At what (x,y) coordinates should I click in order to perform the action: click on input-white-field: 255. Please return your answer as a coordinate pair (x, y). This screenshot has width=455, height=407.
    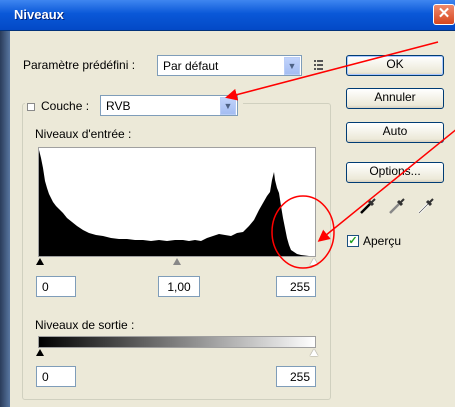
    Looking at the image, I should click on (296, 286).